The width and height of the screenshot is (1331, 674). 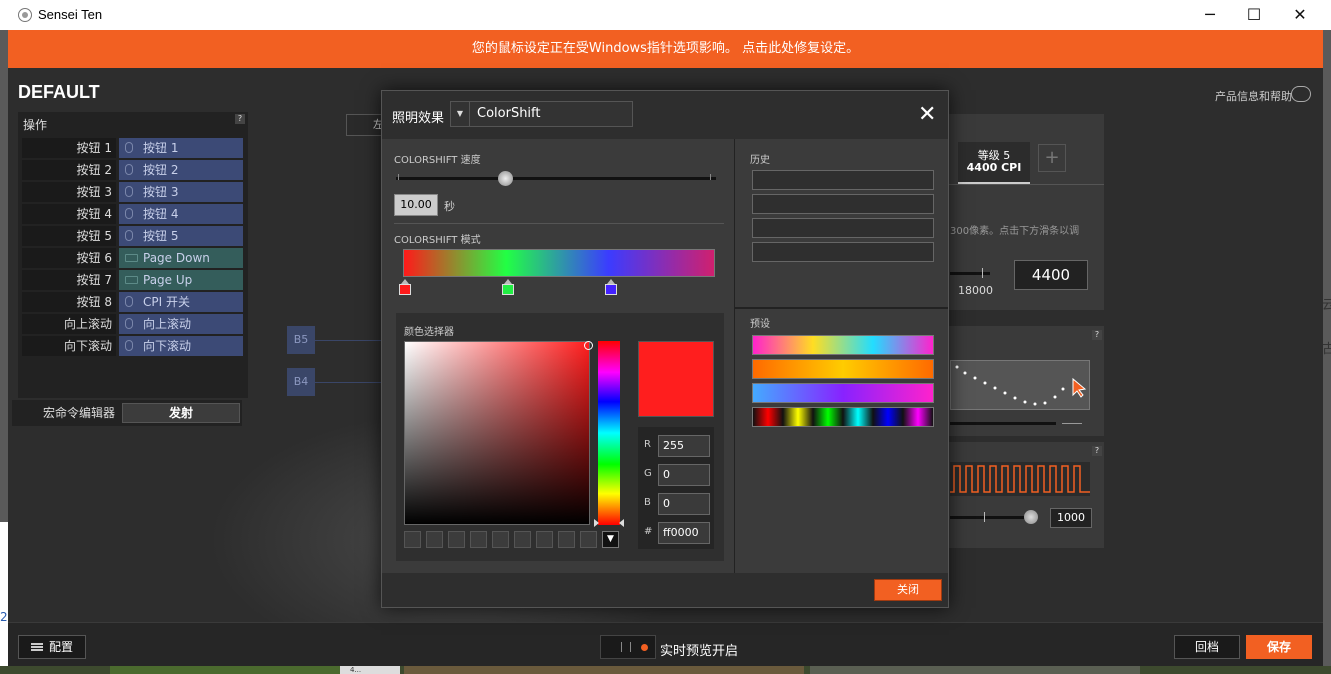 I want to click on assignment-label: 向上滚动, so click(x=167, y=324).